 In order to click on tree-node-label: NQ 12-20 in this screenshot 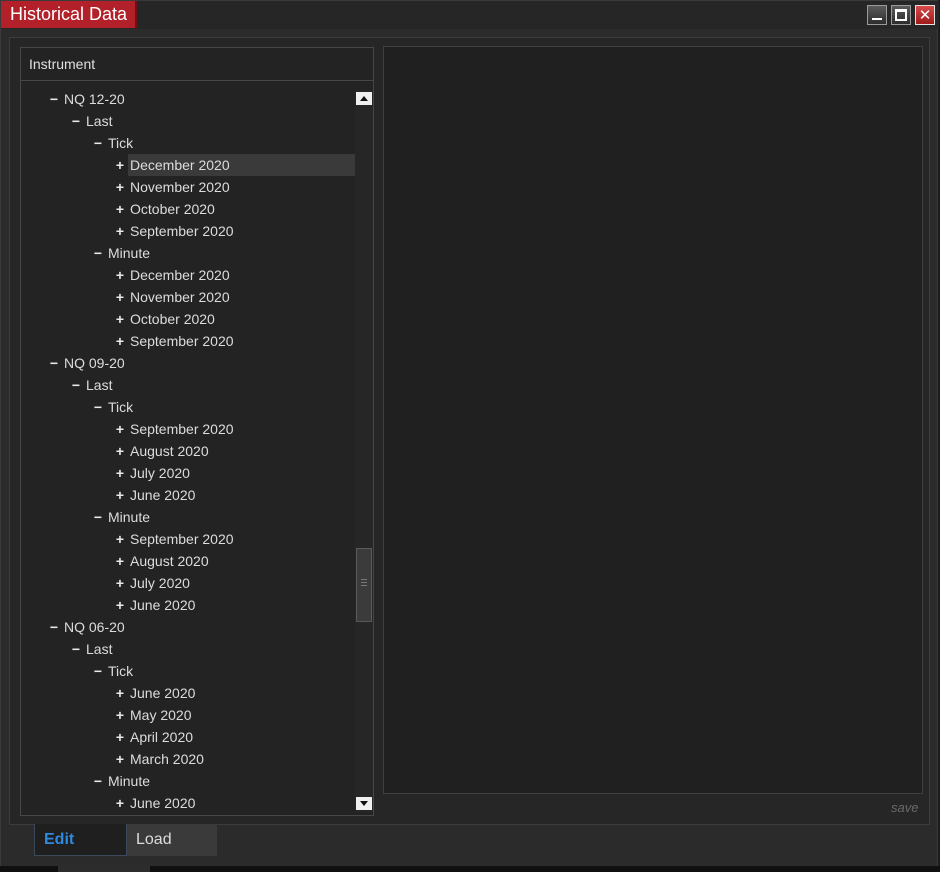, I will do `click(94, 99)`.